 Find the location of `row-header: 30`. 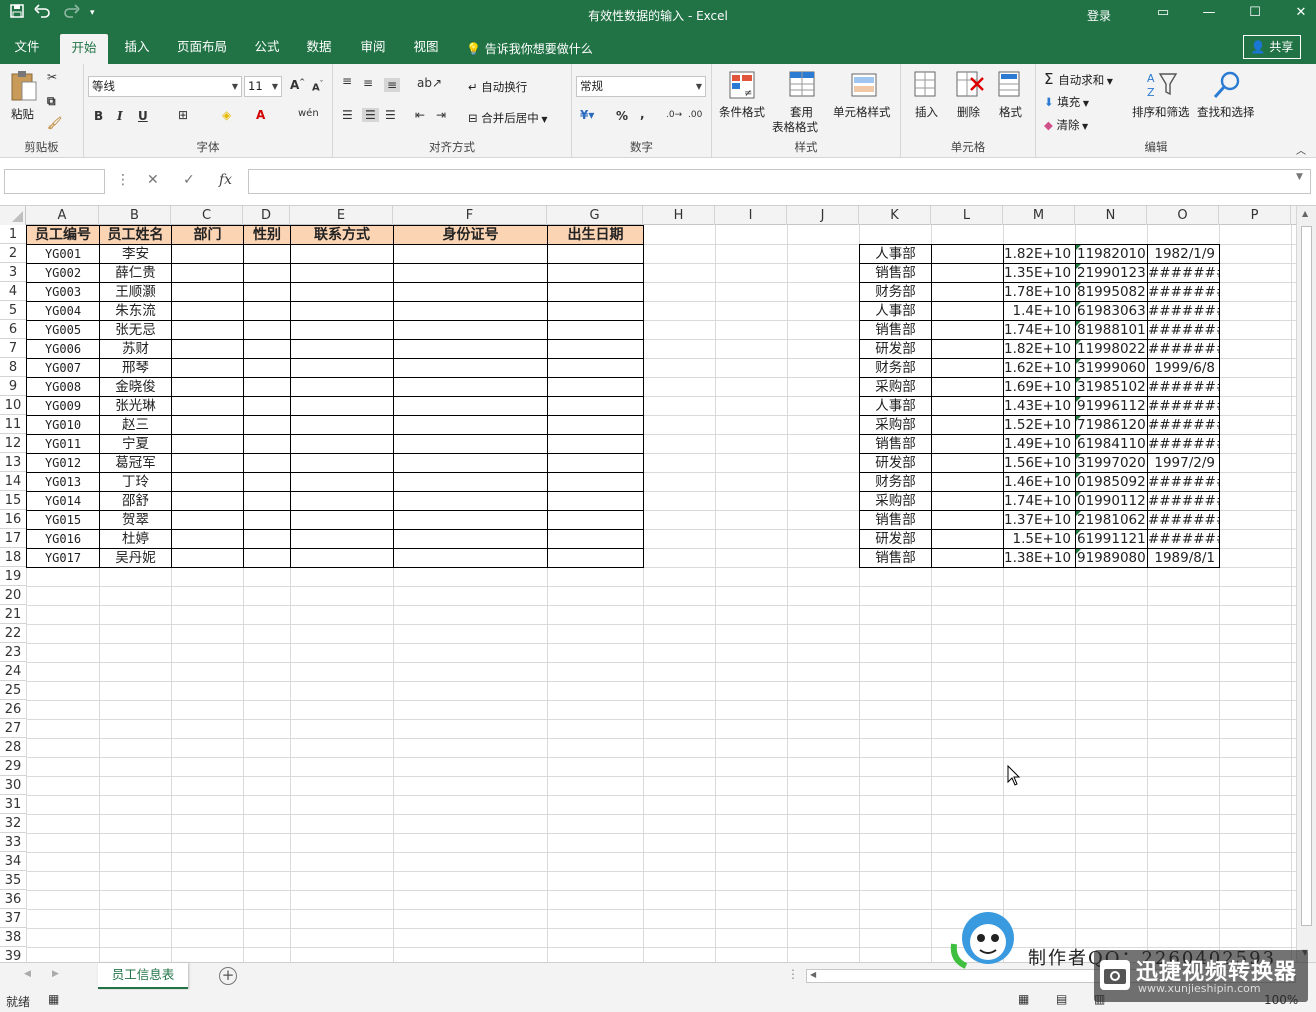

row-header: 30 is located at coordinates (13, 785).